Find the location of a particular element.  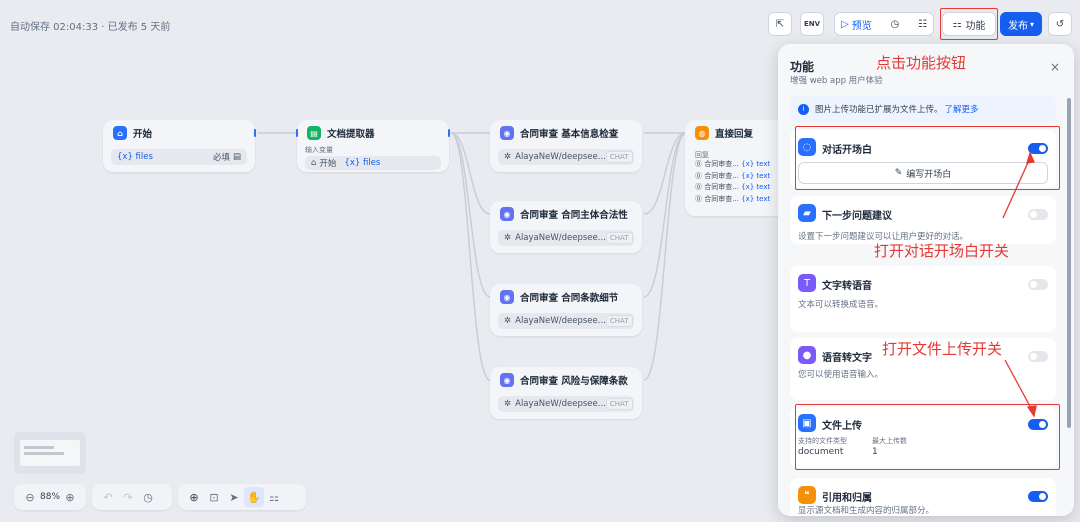

annotation-click-feature: 点击功能按钮 is located at coordinates (921, 63).